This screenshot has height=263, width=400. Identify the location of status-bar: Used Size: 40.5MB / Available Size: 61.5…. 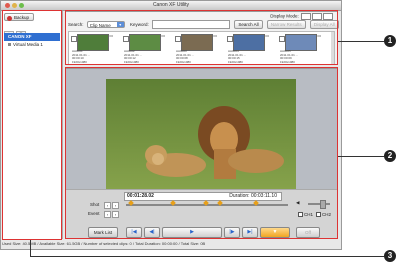
(104, 243).